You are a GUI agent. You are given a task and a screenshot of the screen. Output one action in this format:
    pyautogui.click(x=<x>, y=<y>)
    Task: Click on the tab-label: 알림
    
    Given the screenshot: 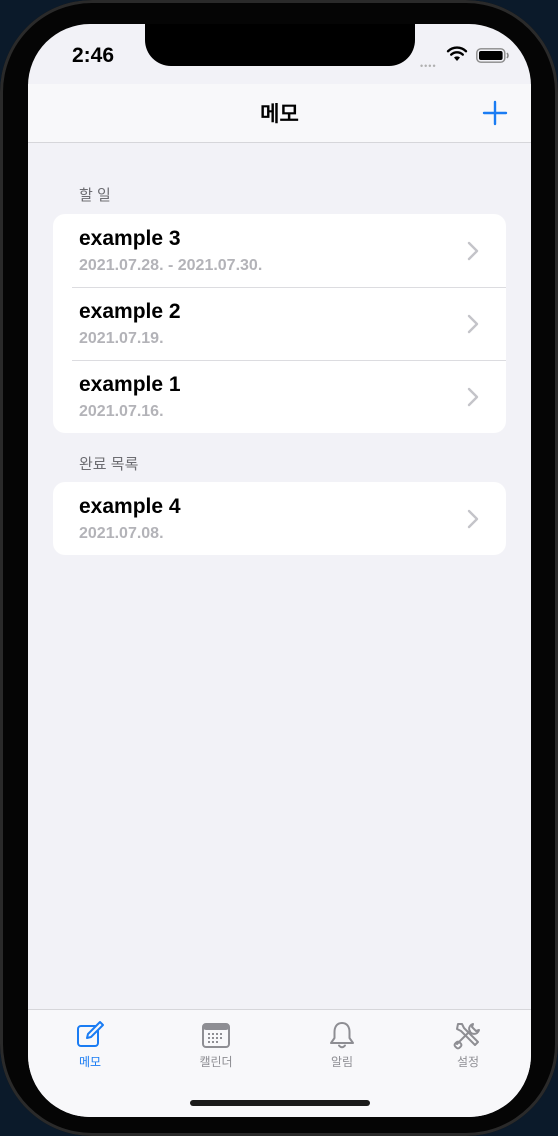 What is the action you would take?
    pyautogui.click(x=342, y=1062)
    